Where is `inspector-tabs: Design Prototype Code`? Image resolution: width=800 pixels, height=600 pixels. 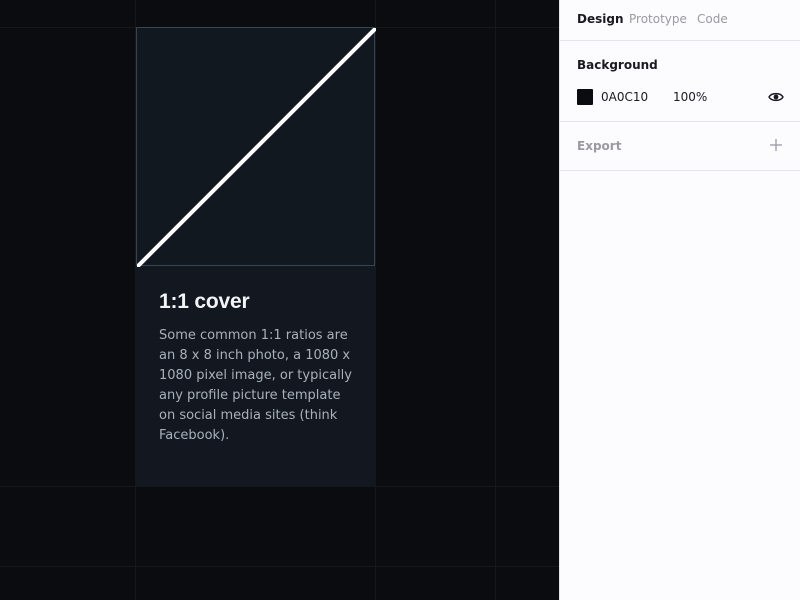 inspector-tabs: Design Prototype Code is located at coordinates (680, 20).